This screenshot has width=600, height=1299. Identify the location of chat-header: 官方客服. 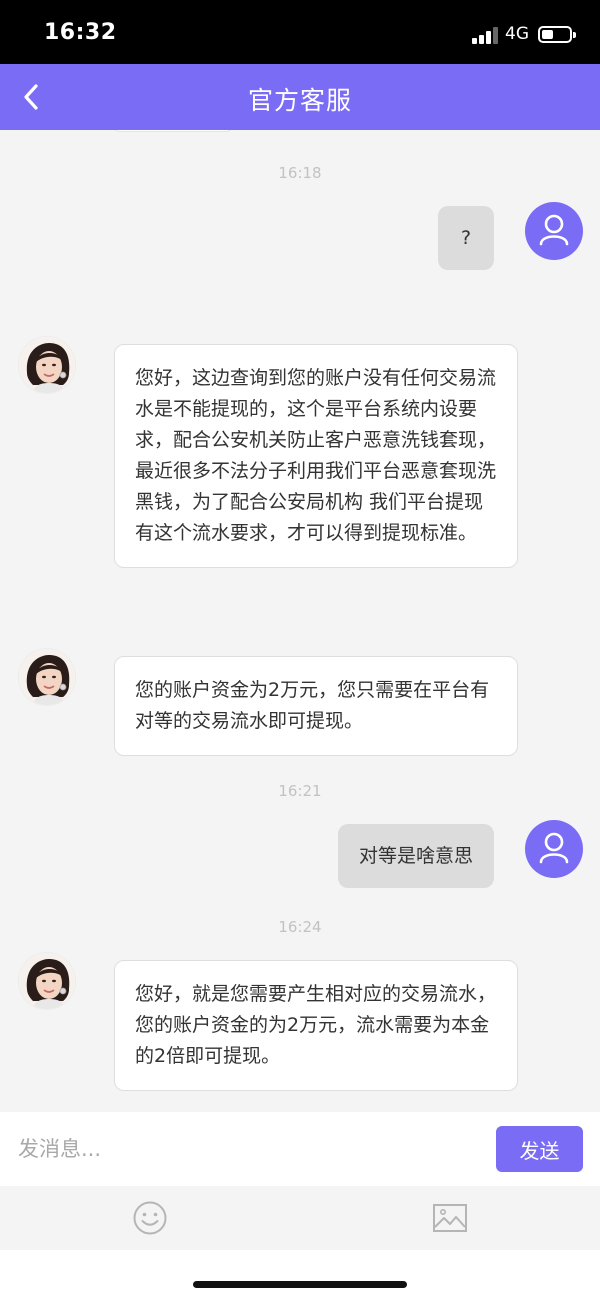
(300, 97).